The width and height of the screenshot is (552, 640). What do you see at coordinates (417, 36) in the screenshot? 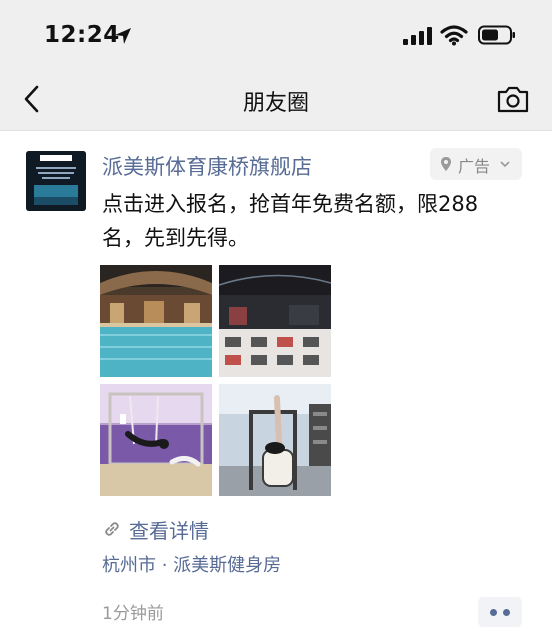
I see `cellular-signal-icon` at bounding box center [417, 36].